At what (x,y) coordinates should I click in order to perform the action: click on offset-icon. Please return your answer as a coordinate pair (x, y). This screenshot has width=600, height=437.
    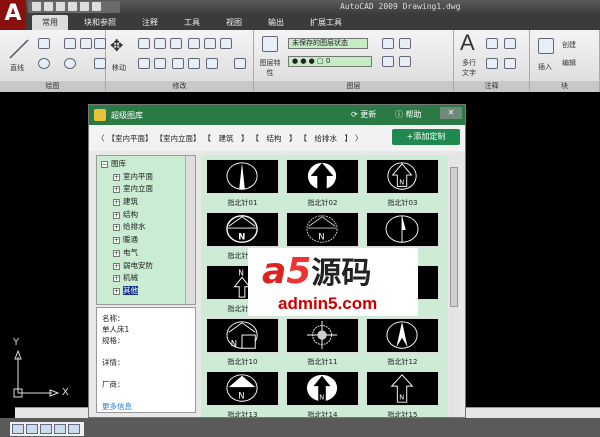
    Looking at the image, I should click on (240, 63).